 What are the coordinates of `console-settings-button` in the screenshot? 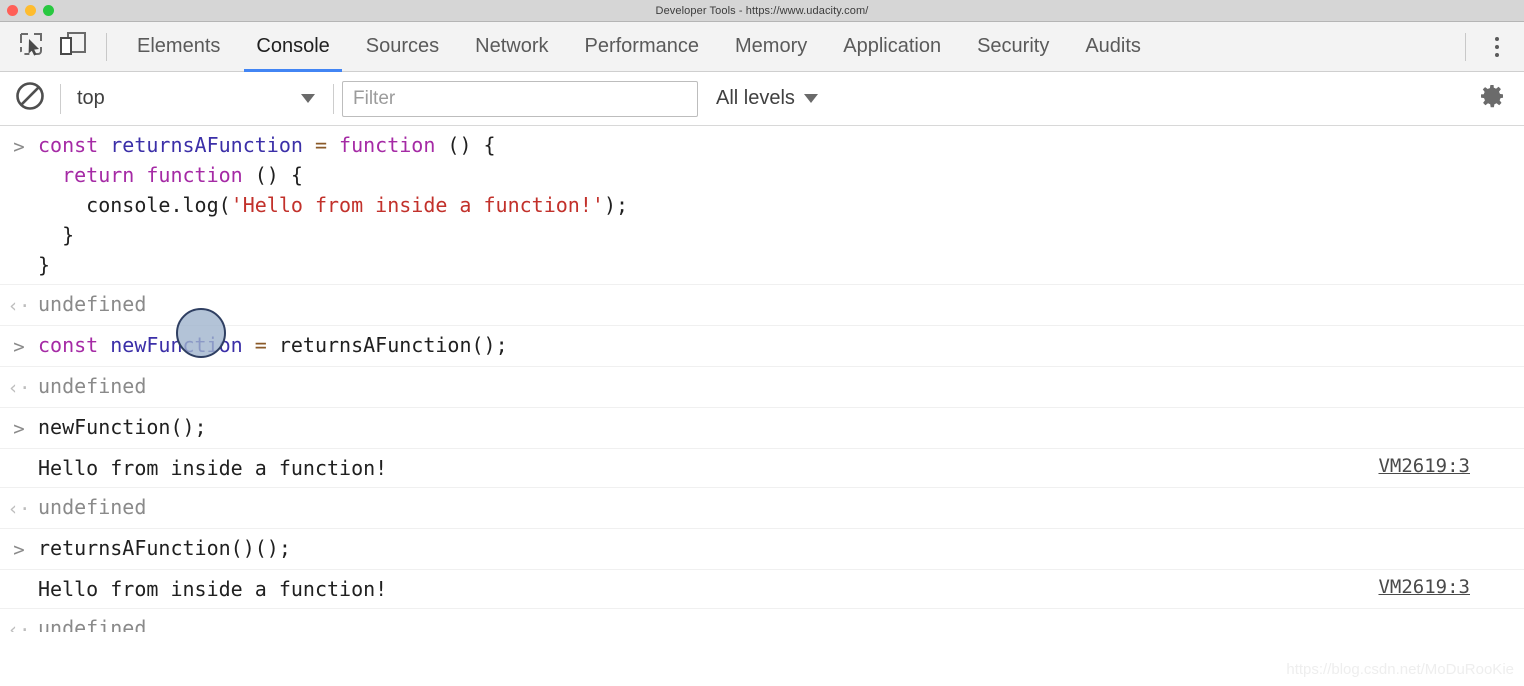 It's located at (1492, 99).